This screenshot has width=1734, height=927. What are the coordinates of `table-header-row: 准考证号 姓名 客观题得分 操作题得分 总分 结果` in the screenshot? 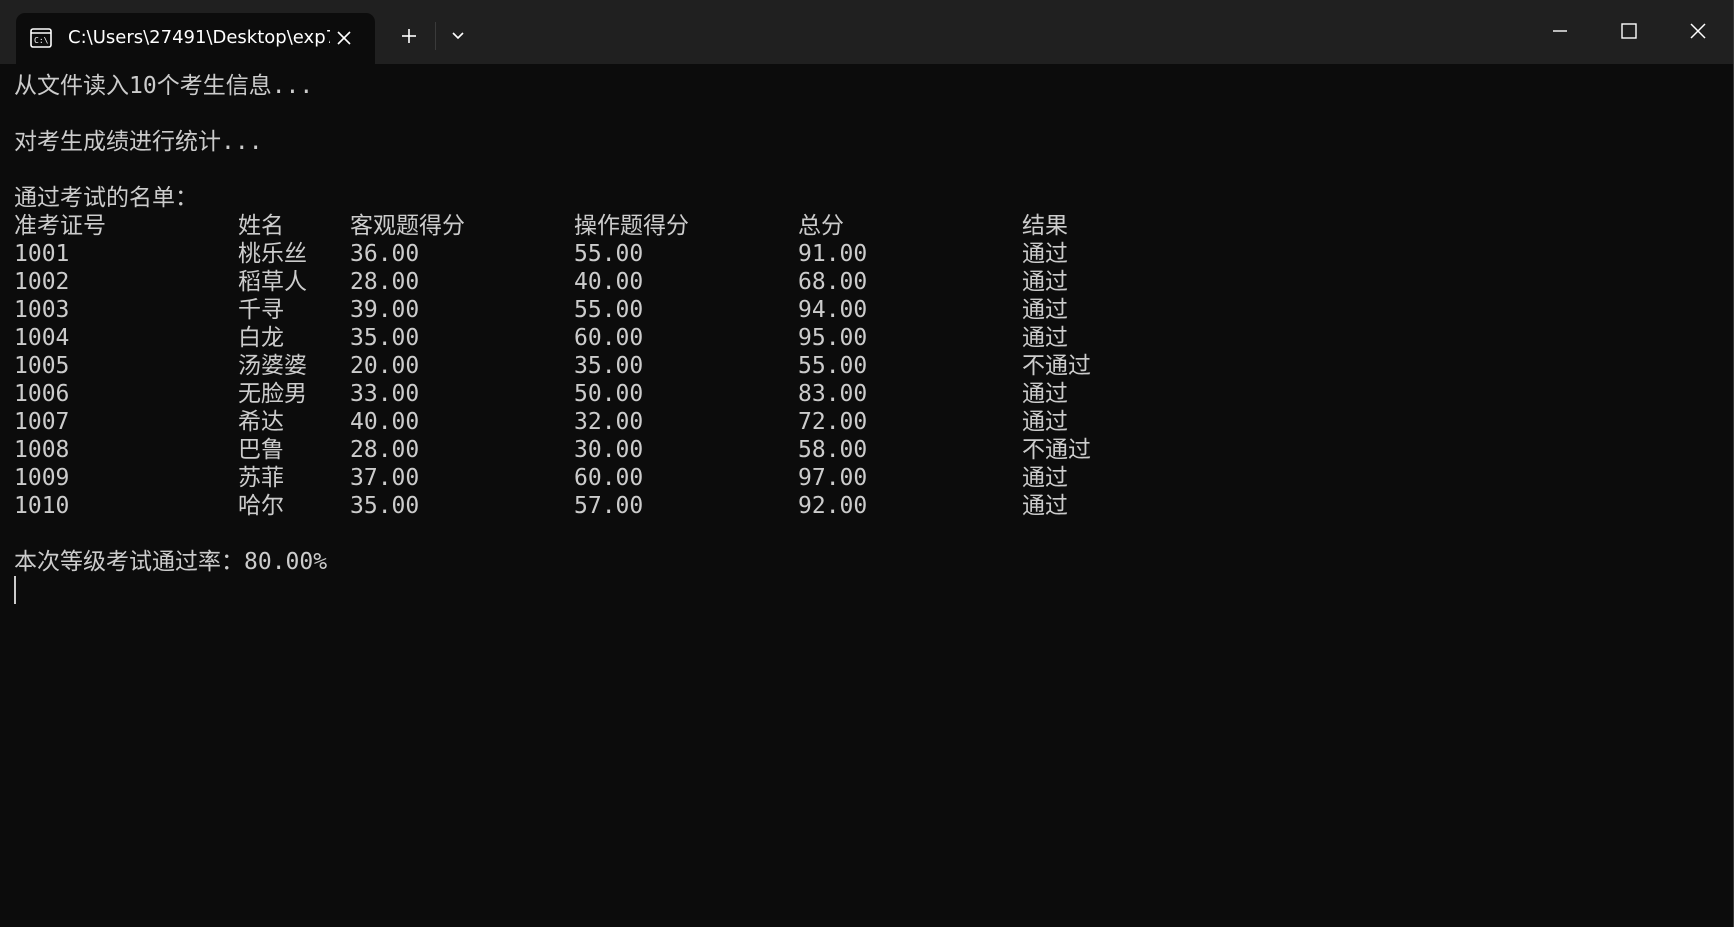 It's located at (864, 226).